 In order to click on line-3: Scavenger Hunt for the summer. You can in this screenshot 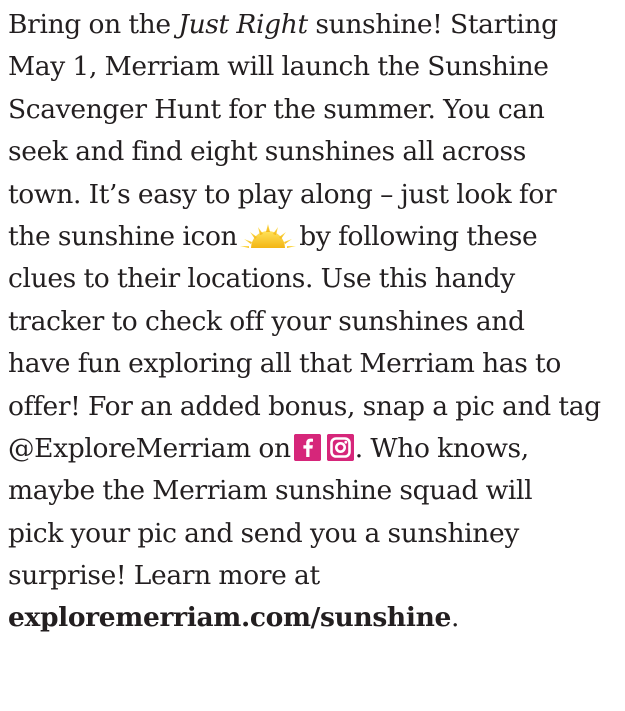, I will do `click(276, 109)`.